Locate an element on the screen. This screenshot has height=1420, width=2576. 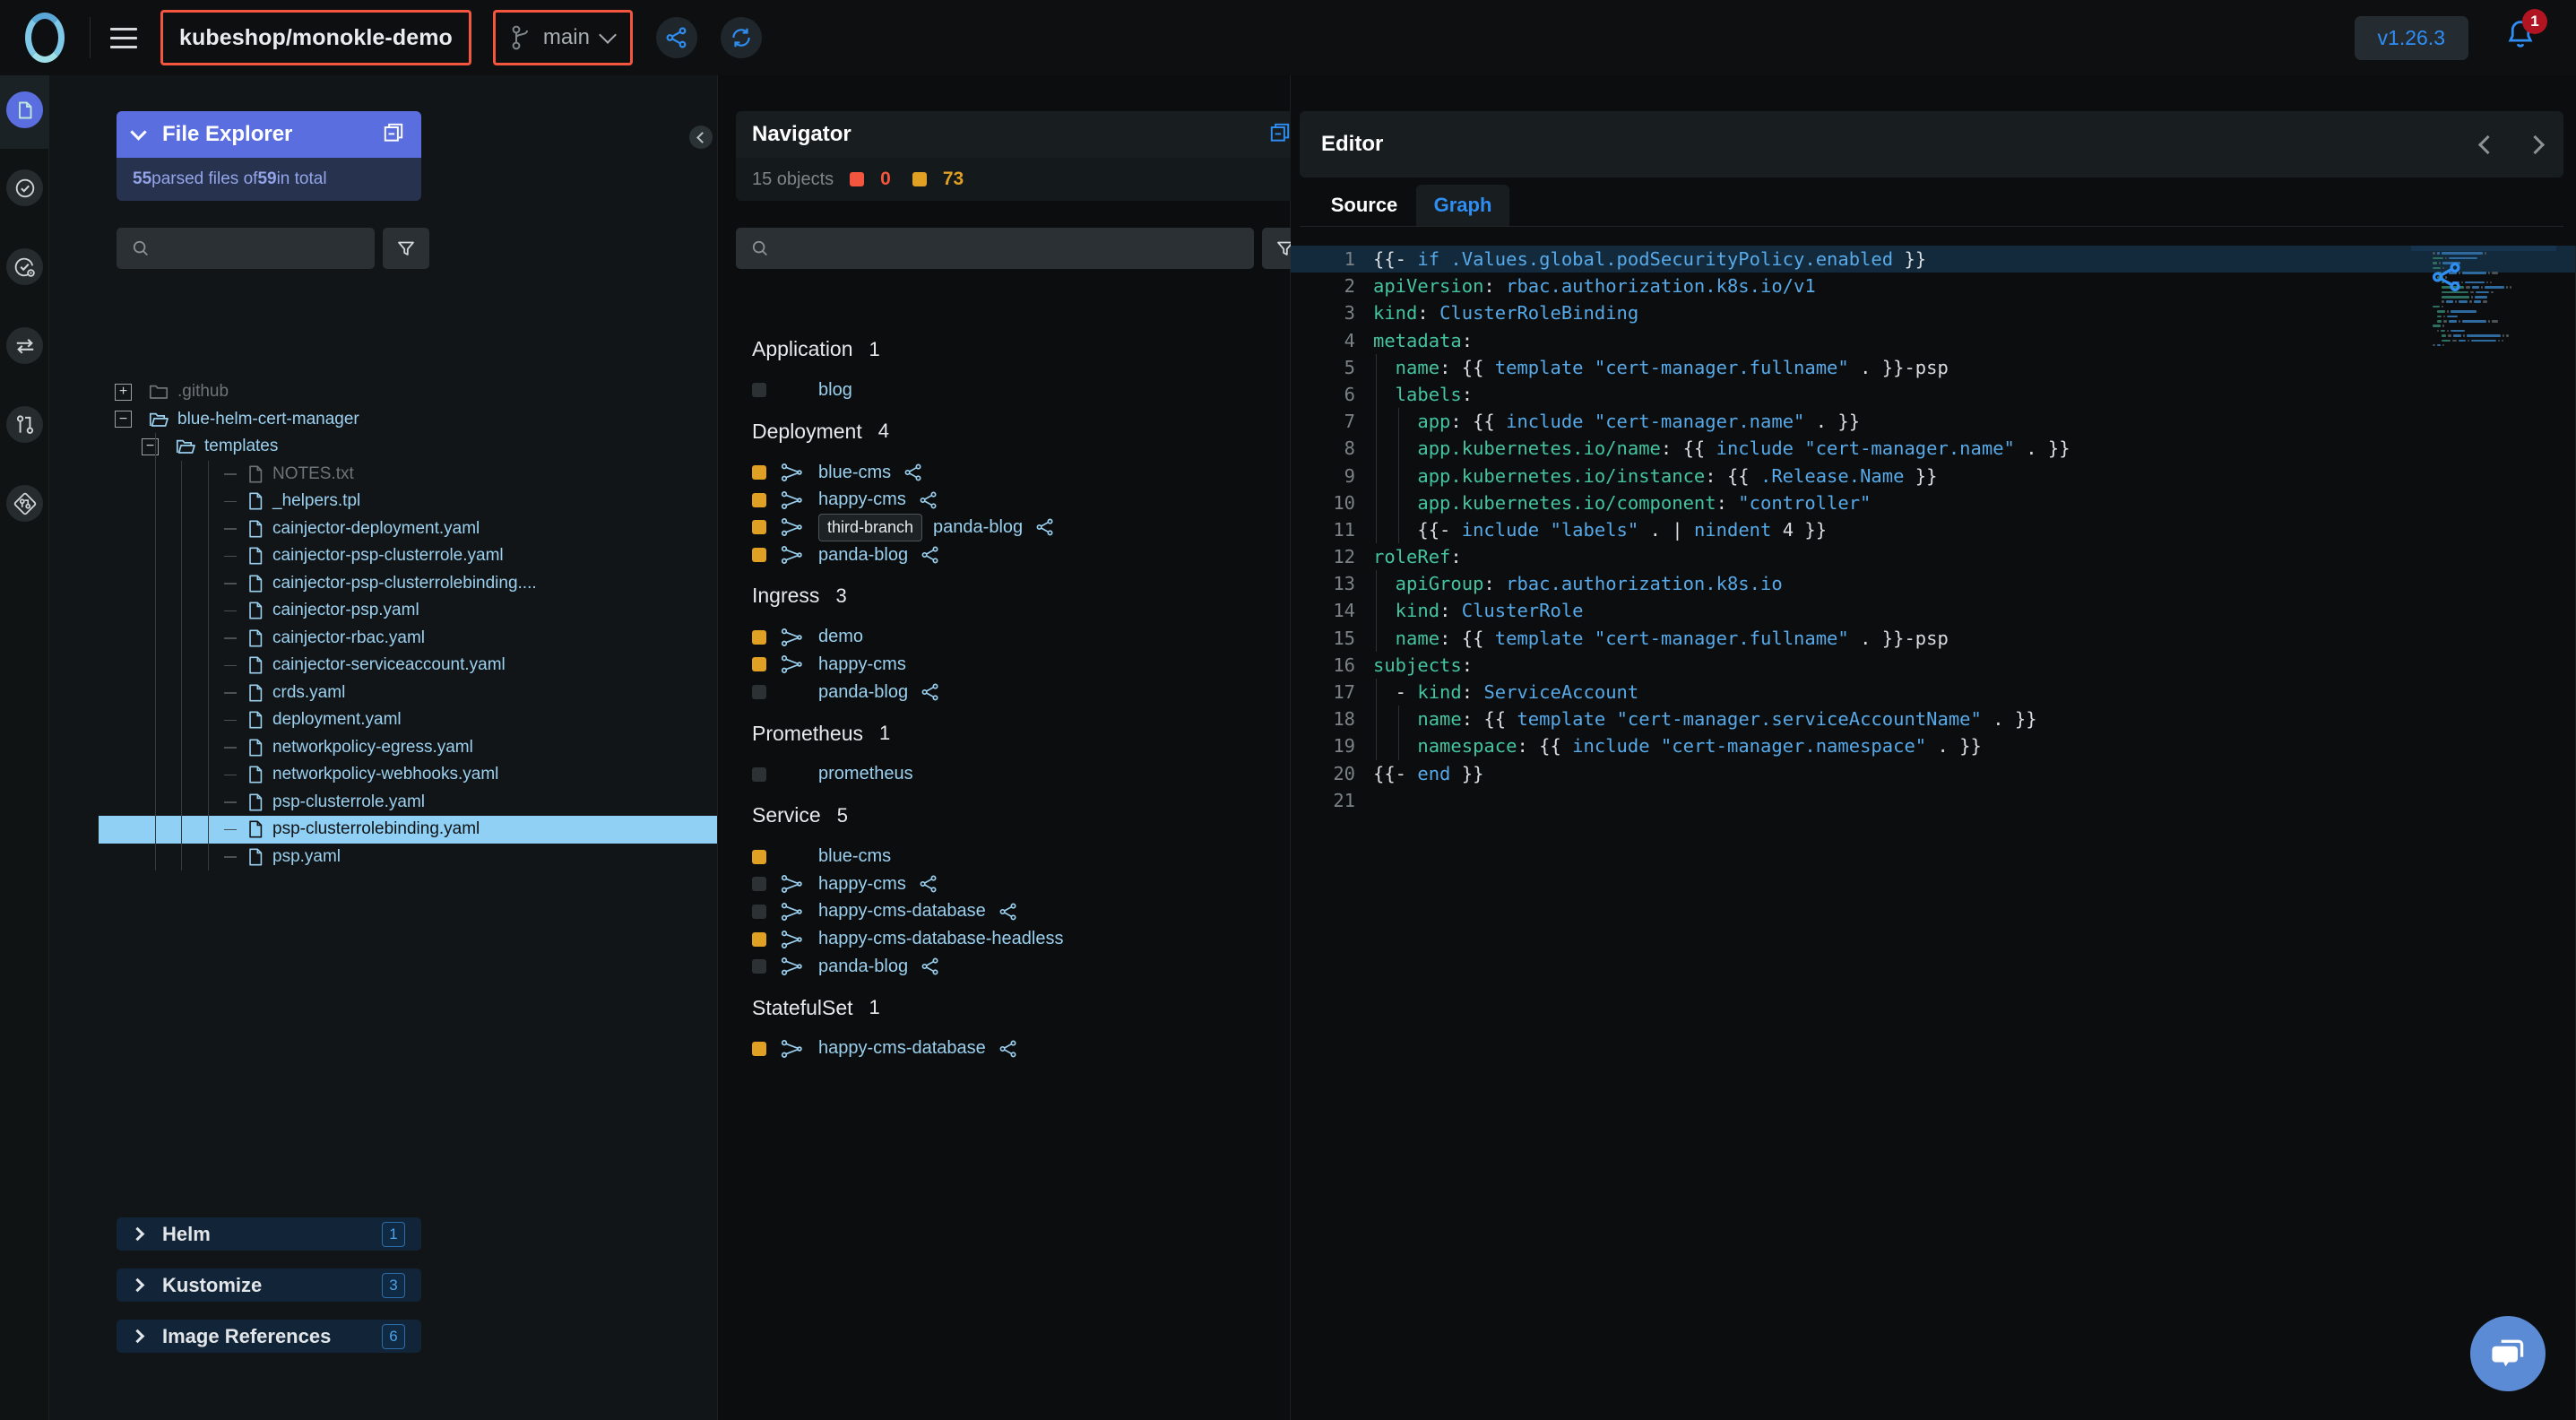
navigator-header: Navigator is located at coordinates (1022, 134).